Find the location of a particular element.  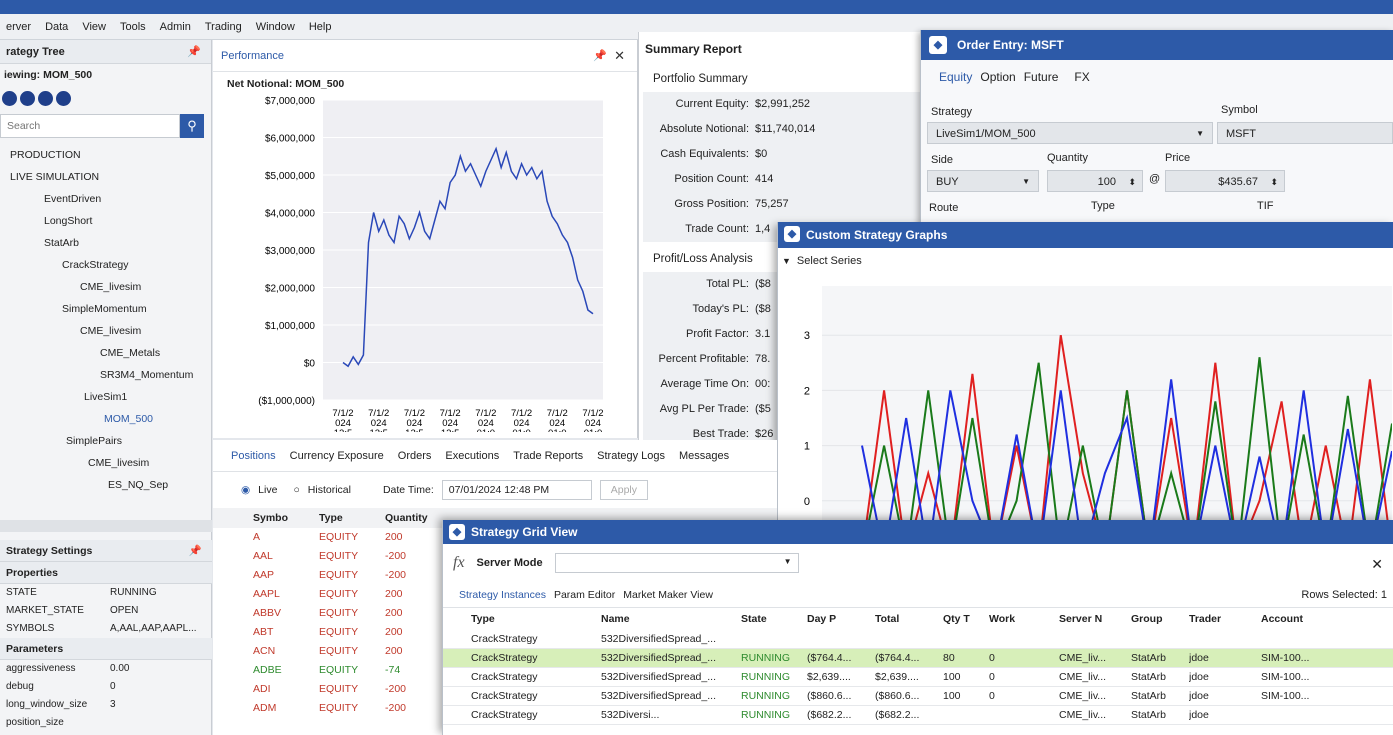

tree-item: ES_NQ_Sep is located at coordinates (105, 485).